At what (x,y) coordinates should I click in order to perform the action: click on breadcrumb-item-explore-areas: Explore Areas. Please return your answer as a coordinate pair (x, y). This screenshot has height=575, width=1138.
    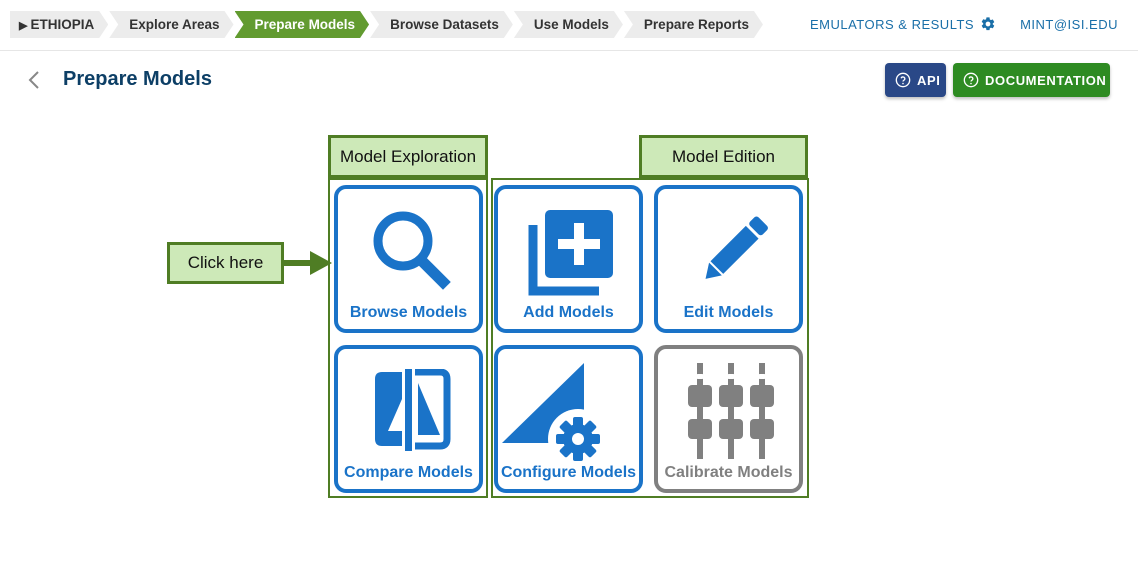
    Looking at the image, I should click on (171, 24).